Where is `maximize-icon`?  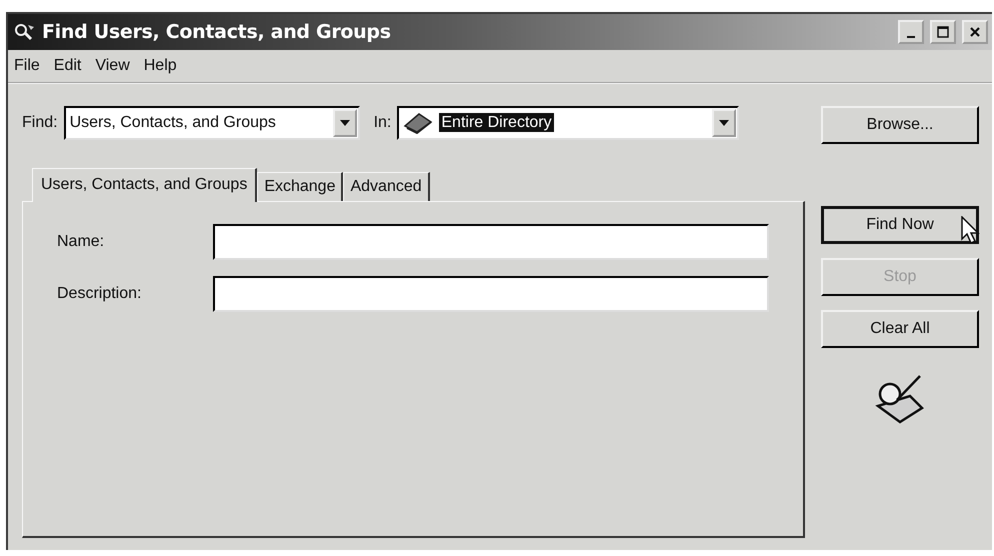 maximize-icon is located at coordinates (943, 32).